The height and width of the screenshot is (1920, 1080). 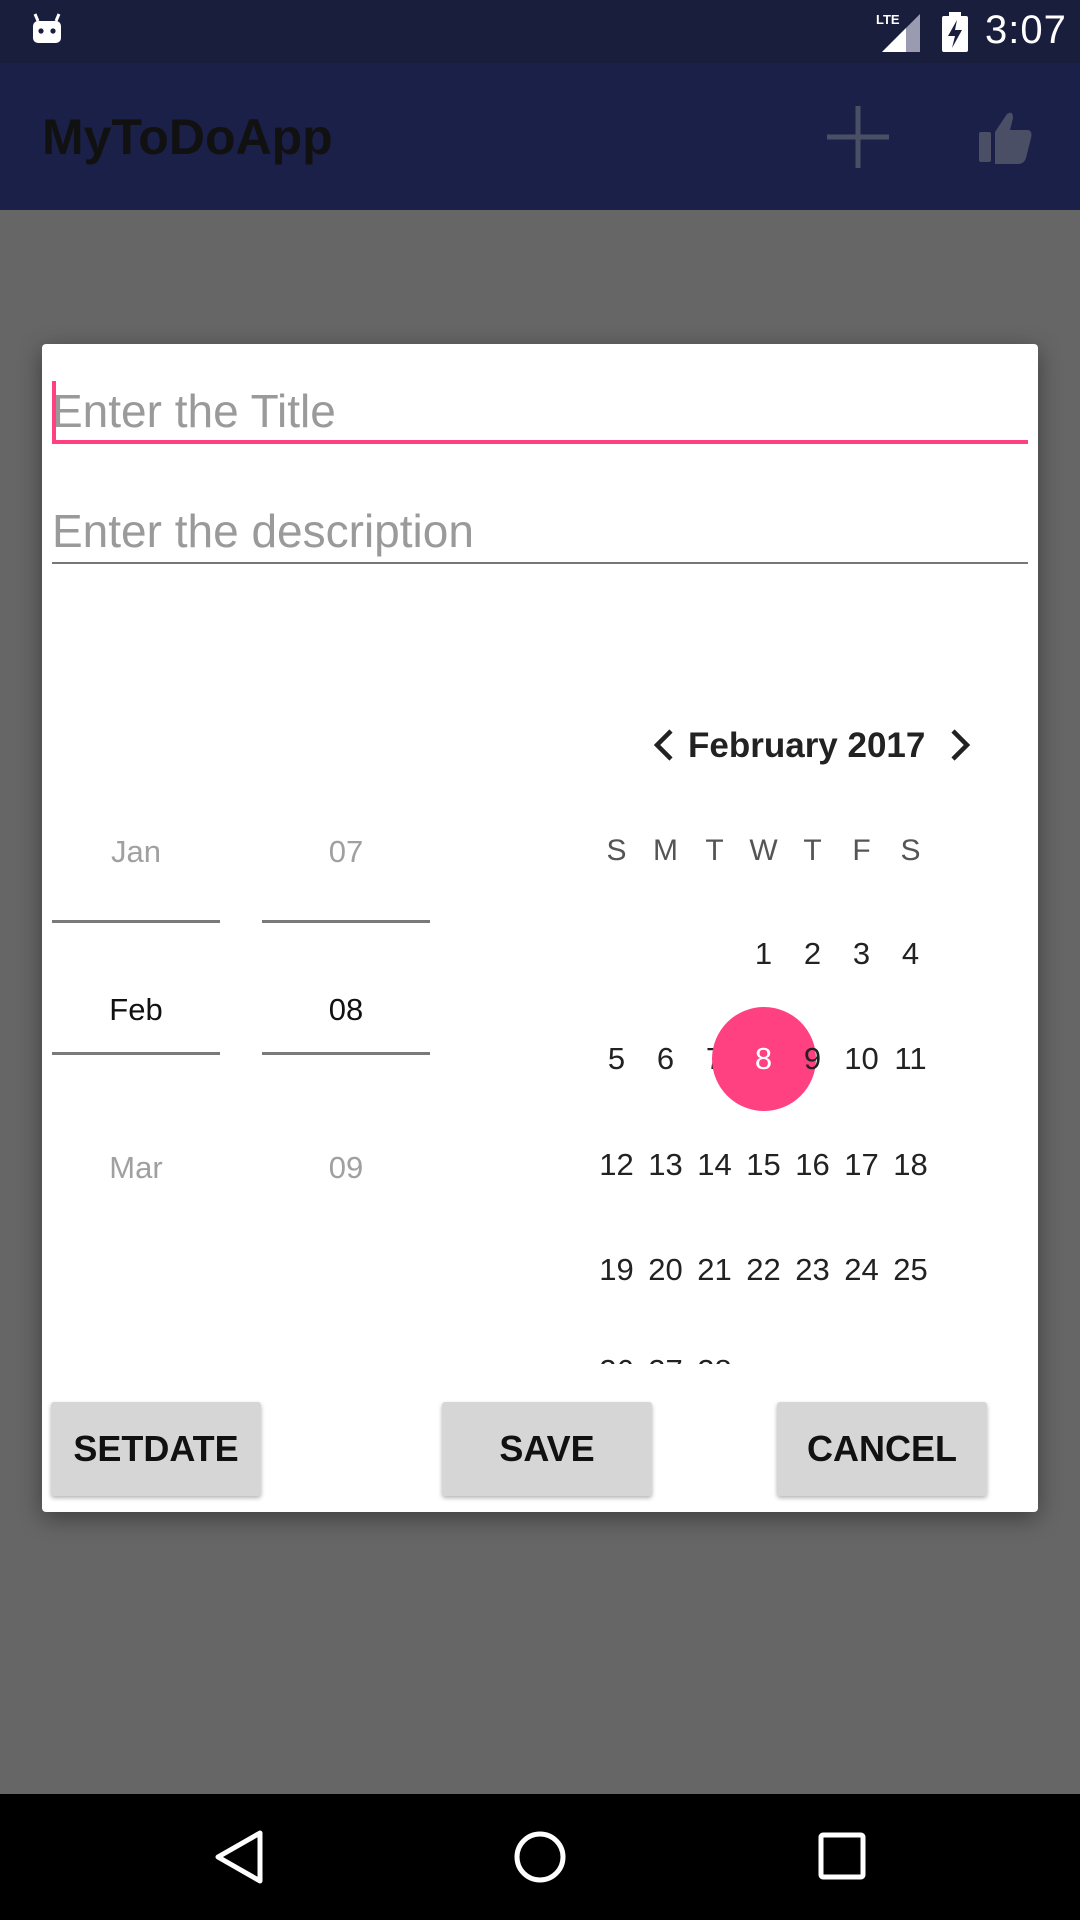 What do you see at coordinates (540, 136) in the screenshot?
I see `app-bar: MyToDoApp` at bounding box center [540, 136].